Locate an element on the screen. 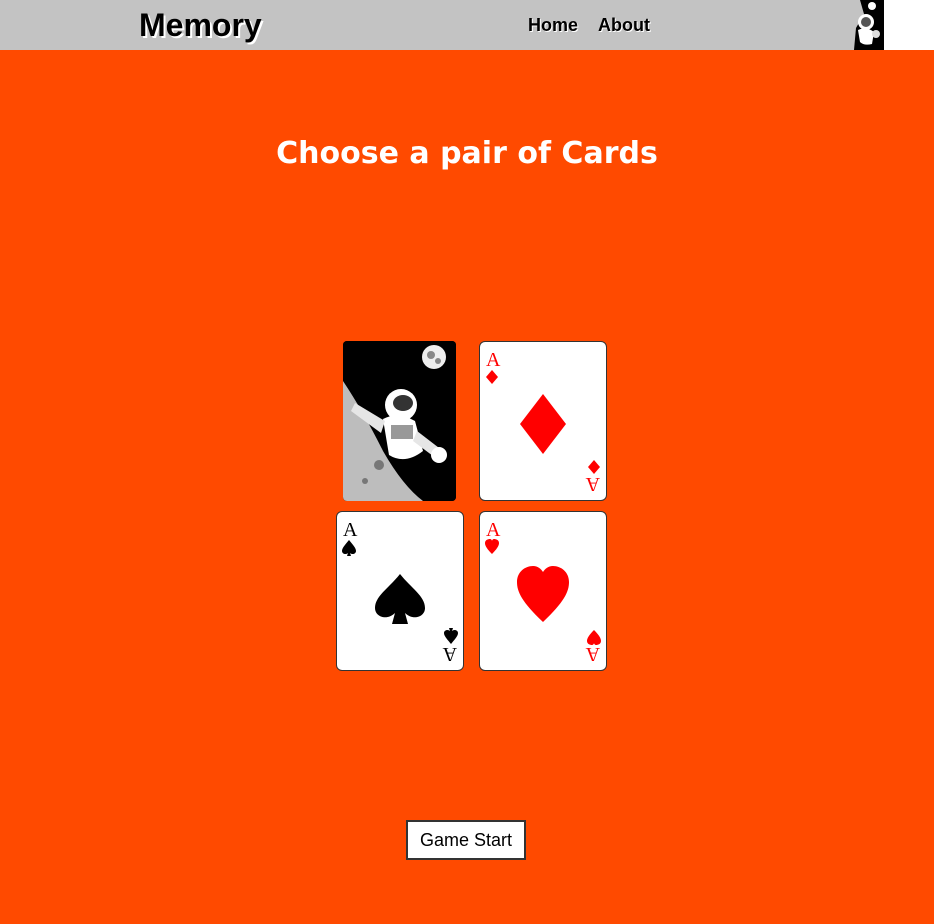  window-edge is located at coordinates (909, 25).